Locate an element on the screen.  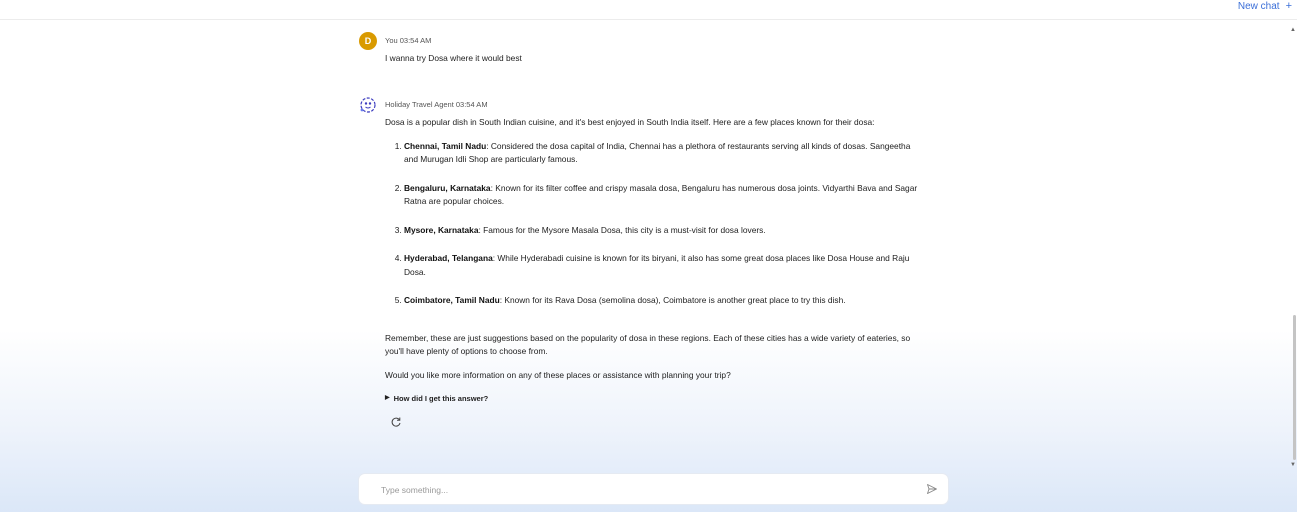
triangle-right-icon: ▶ is located at coordinates (387, 398).